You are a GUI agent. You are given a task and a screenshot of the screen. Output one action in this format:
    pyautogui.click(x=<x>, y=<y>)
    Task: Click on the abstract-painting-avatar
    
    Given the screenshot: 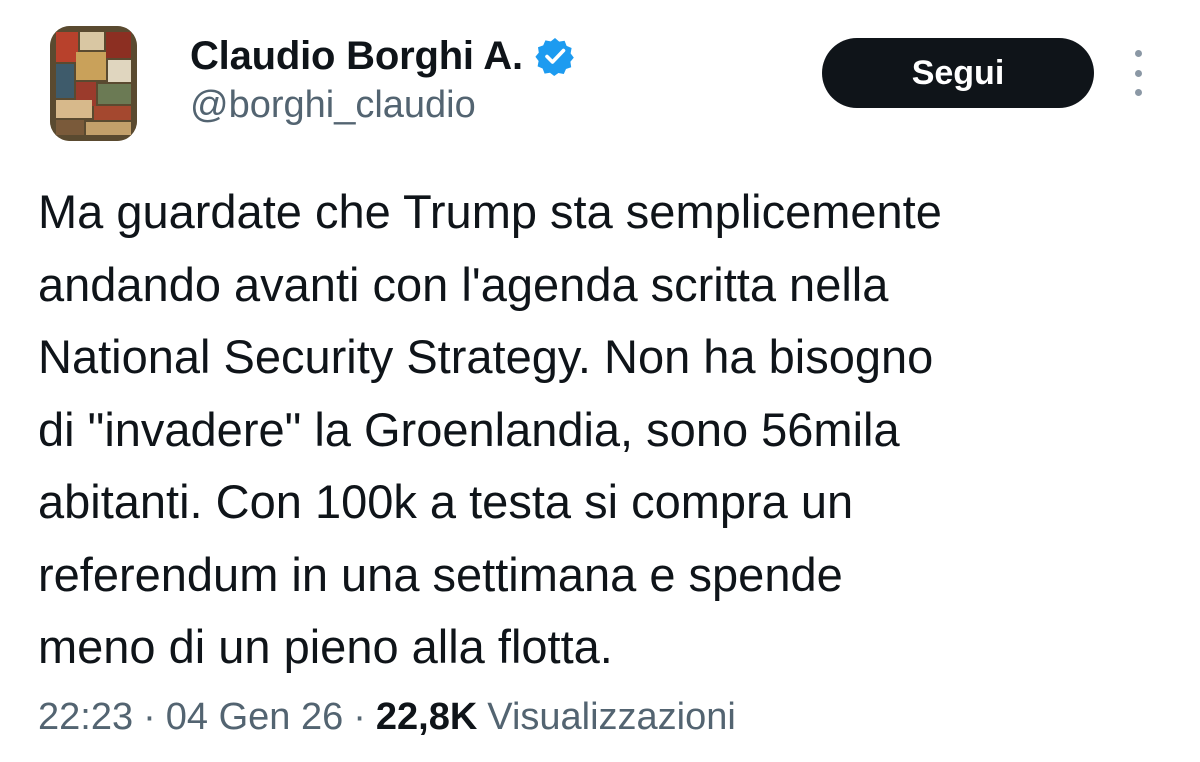 What is the action you would take?
    pyautogui.click(x=93, y=83)
    